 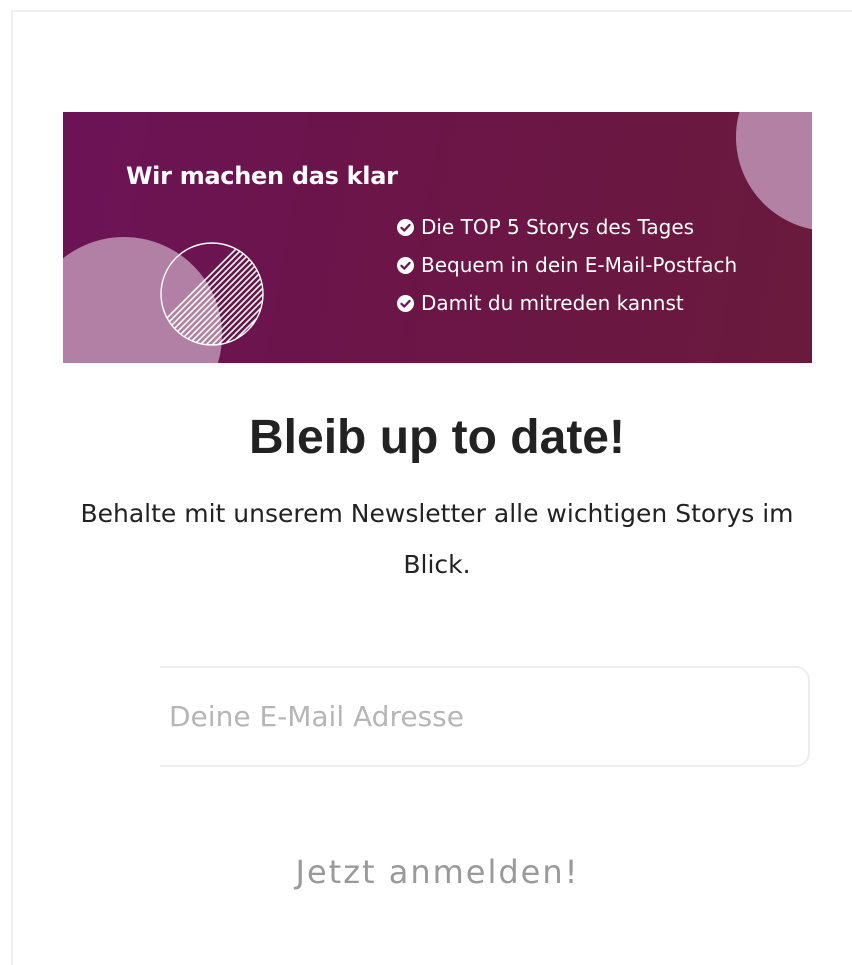 I want to click on benefit-item: Die TOP 5 Storys des Tages, so click(x=567, y=227).